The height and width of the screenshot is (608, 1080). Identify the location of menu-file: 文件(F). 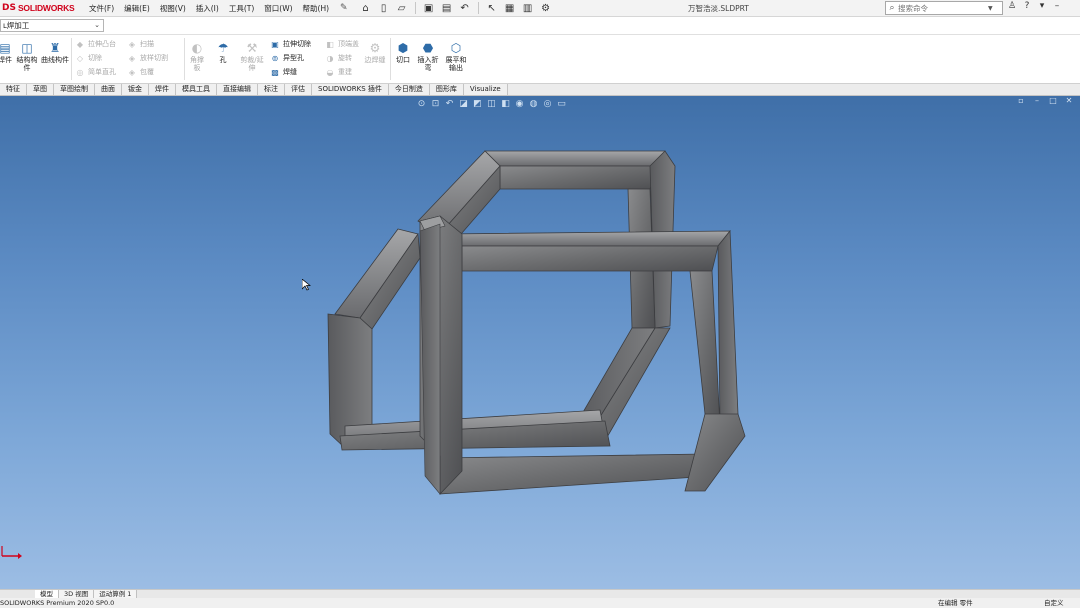
(101, 8).